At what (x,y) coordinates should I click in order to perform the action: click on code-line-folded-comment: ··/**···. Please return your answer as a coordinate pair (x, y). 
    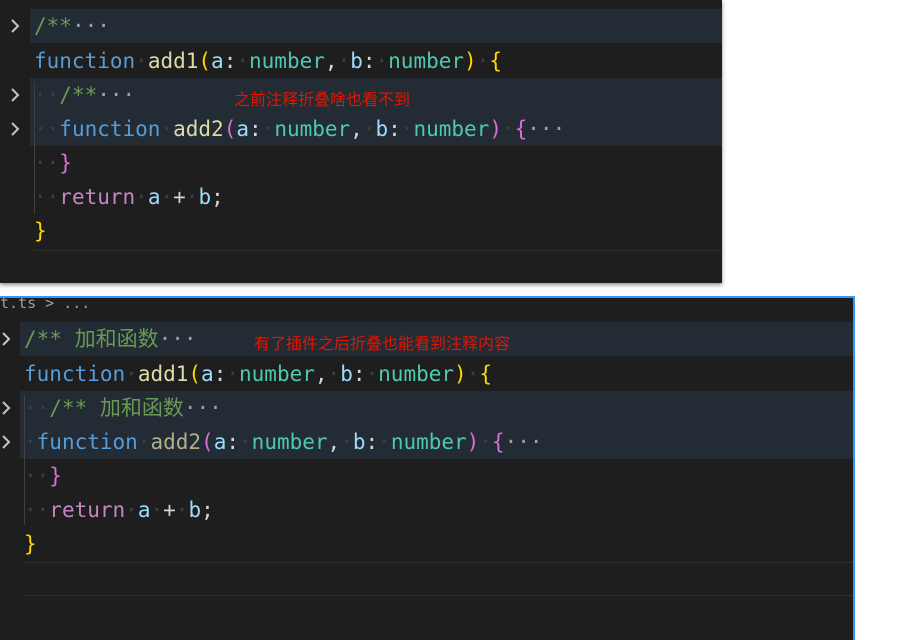
    Looking at the image, I should click on (84, 95).